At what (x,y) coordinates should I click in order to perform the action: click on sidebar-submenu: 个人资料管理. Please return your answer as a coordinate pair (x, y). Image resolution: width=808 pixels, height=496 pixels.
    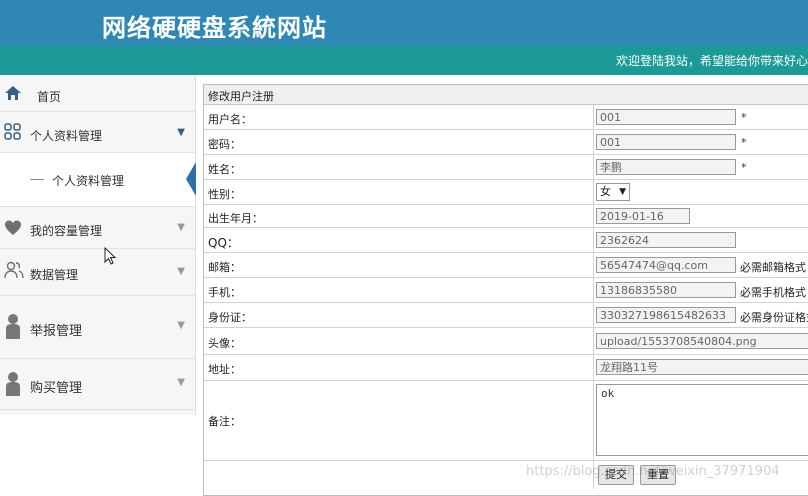
    Looking at the image, I should click on (98, 180).